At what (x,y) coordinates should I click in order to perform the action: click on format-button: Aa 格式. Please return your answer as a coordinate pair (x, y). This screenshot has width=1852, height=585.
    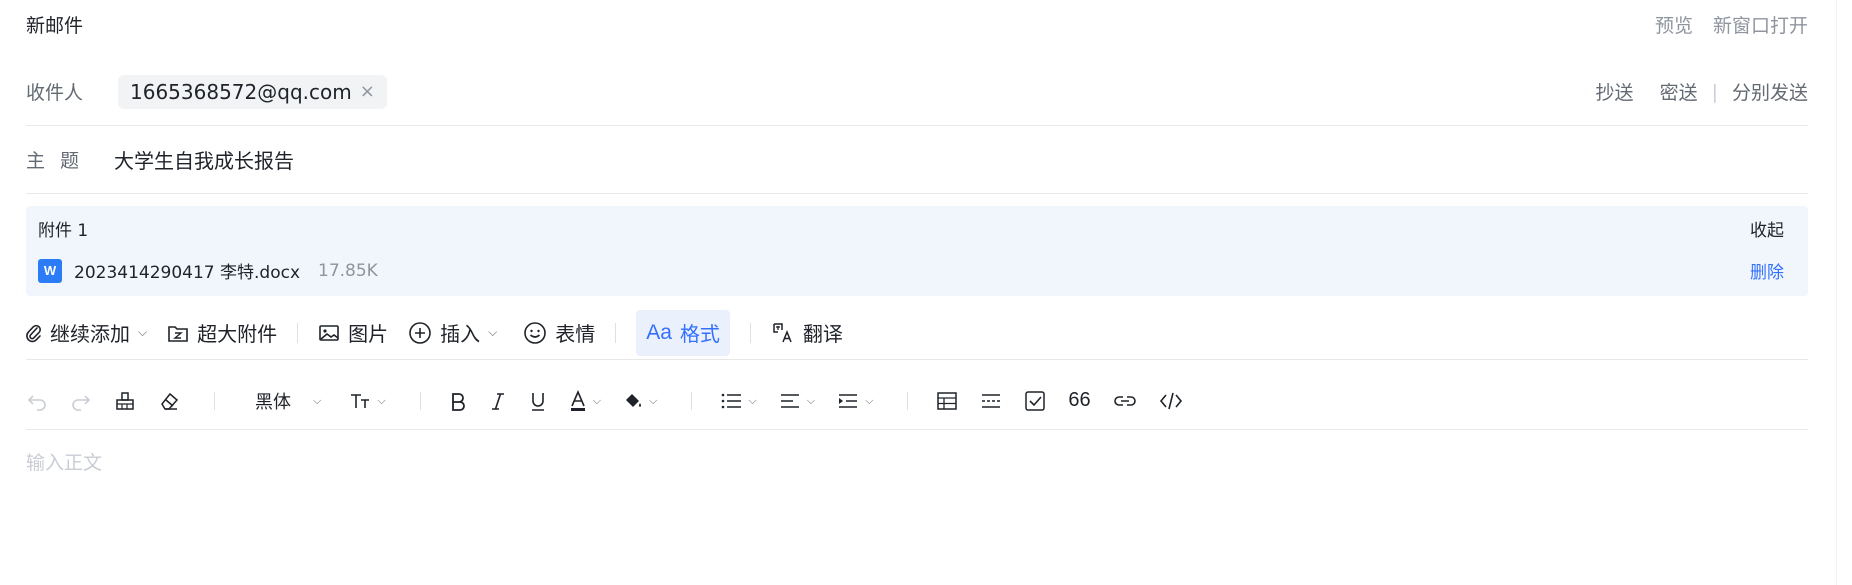
    Looking at the image, I should click on (683, 332).